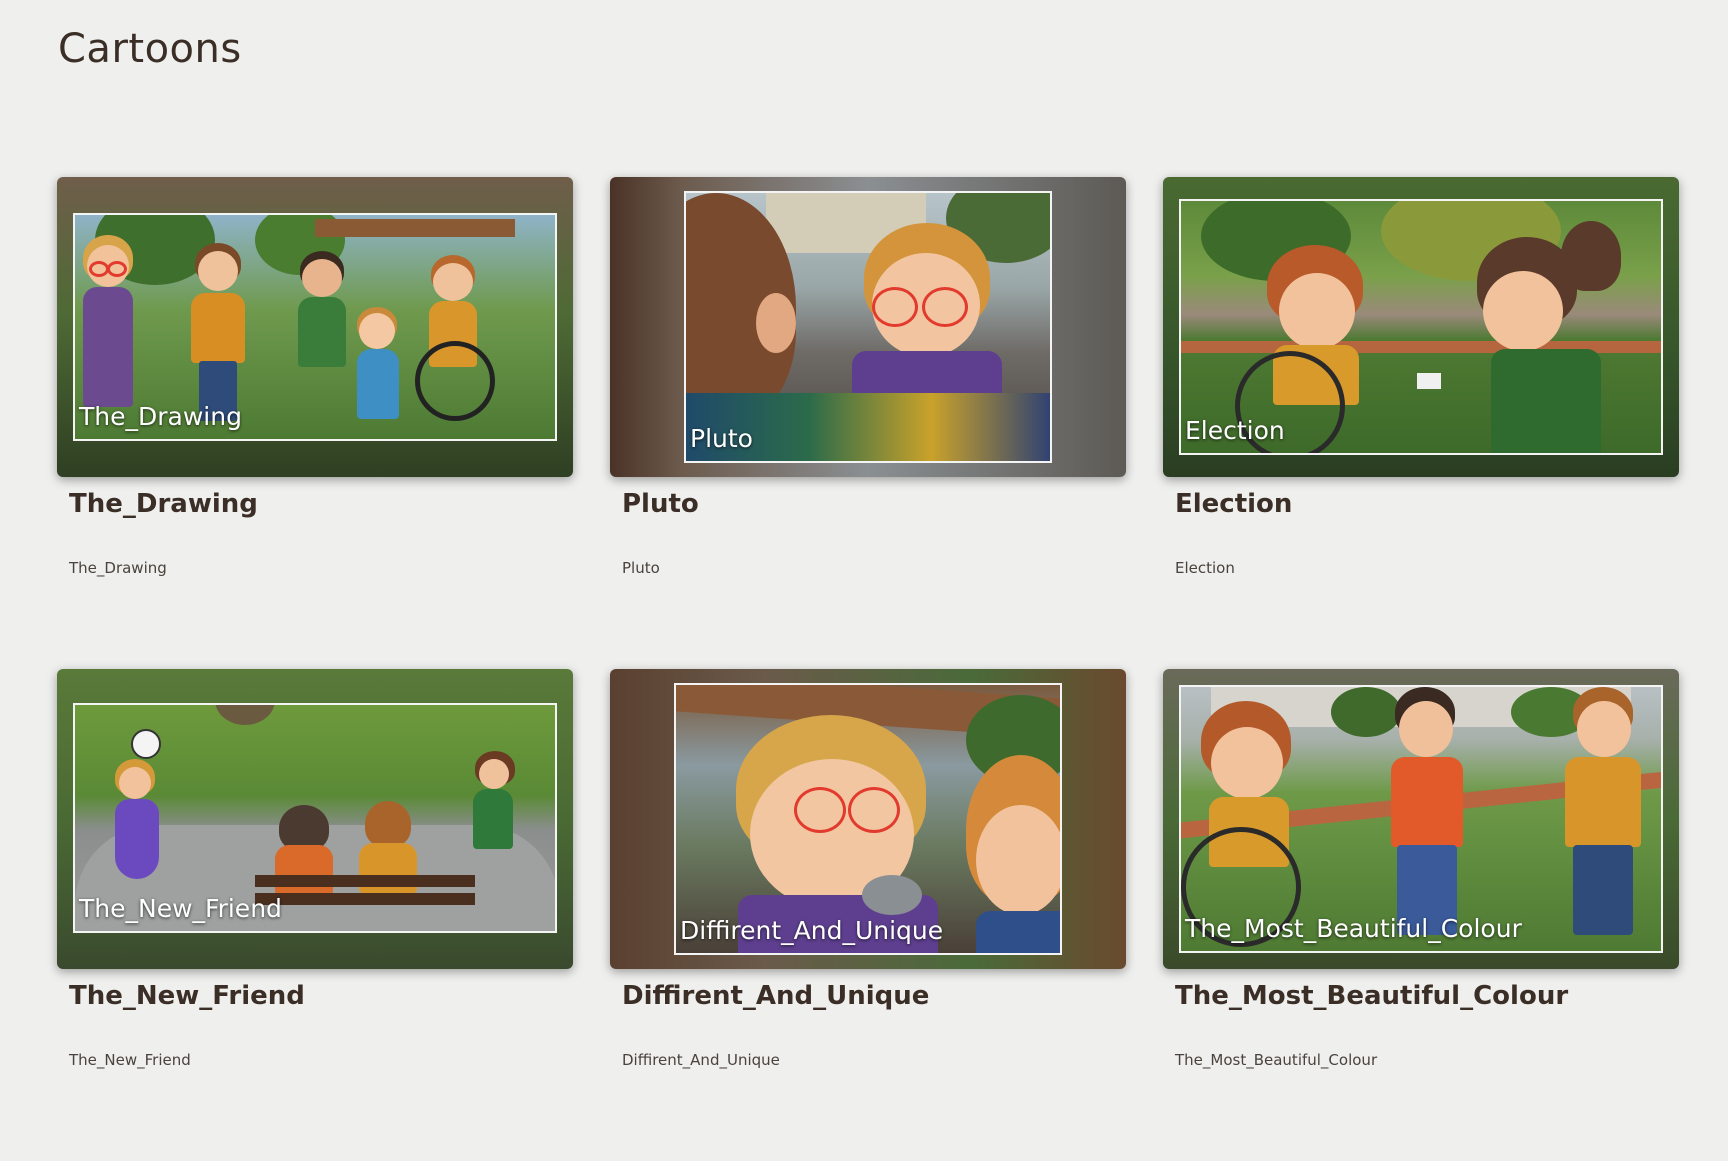  What do you see at coordinates (150, 49) in the screenshot?
I see `page-title: Cartoons` at bounding box center [150, 49].